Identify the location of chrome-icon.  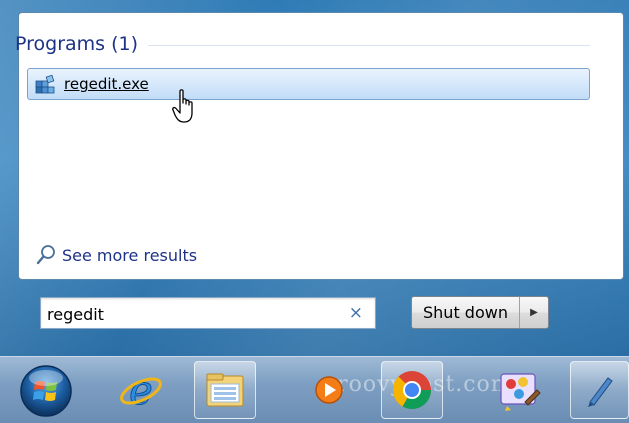
(412, 390).